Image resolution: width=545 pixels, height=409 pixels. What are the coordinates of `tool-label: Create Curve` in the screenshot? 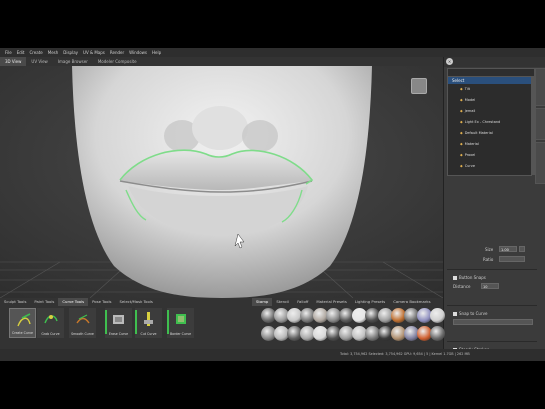 It's located at (22, 333).